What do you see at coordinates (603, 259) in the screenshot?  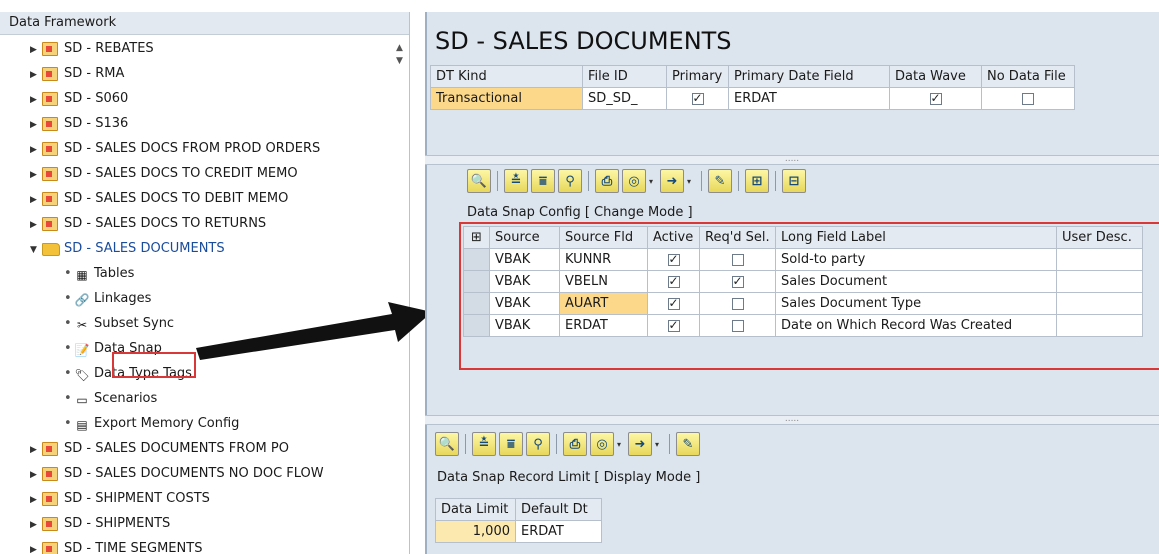 I see `source-fld-cell: KUNNR` at bounding box center [603, 259].